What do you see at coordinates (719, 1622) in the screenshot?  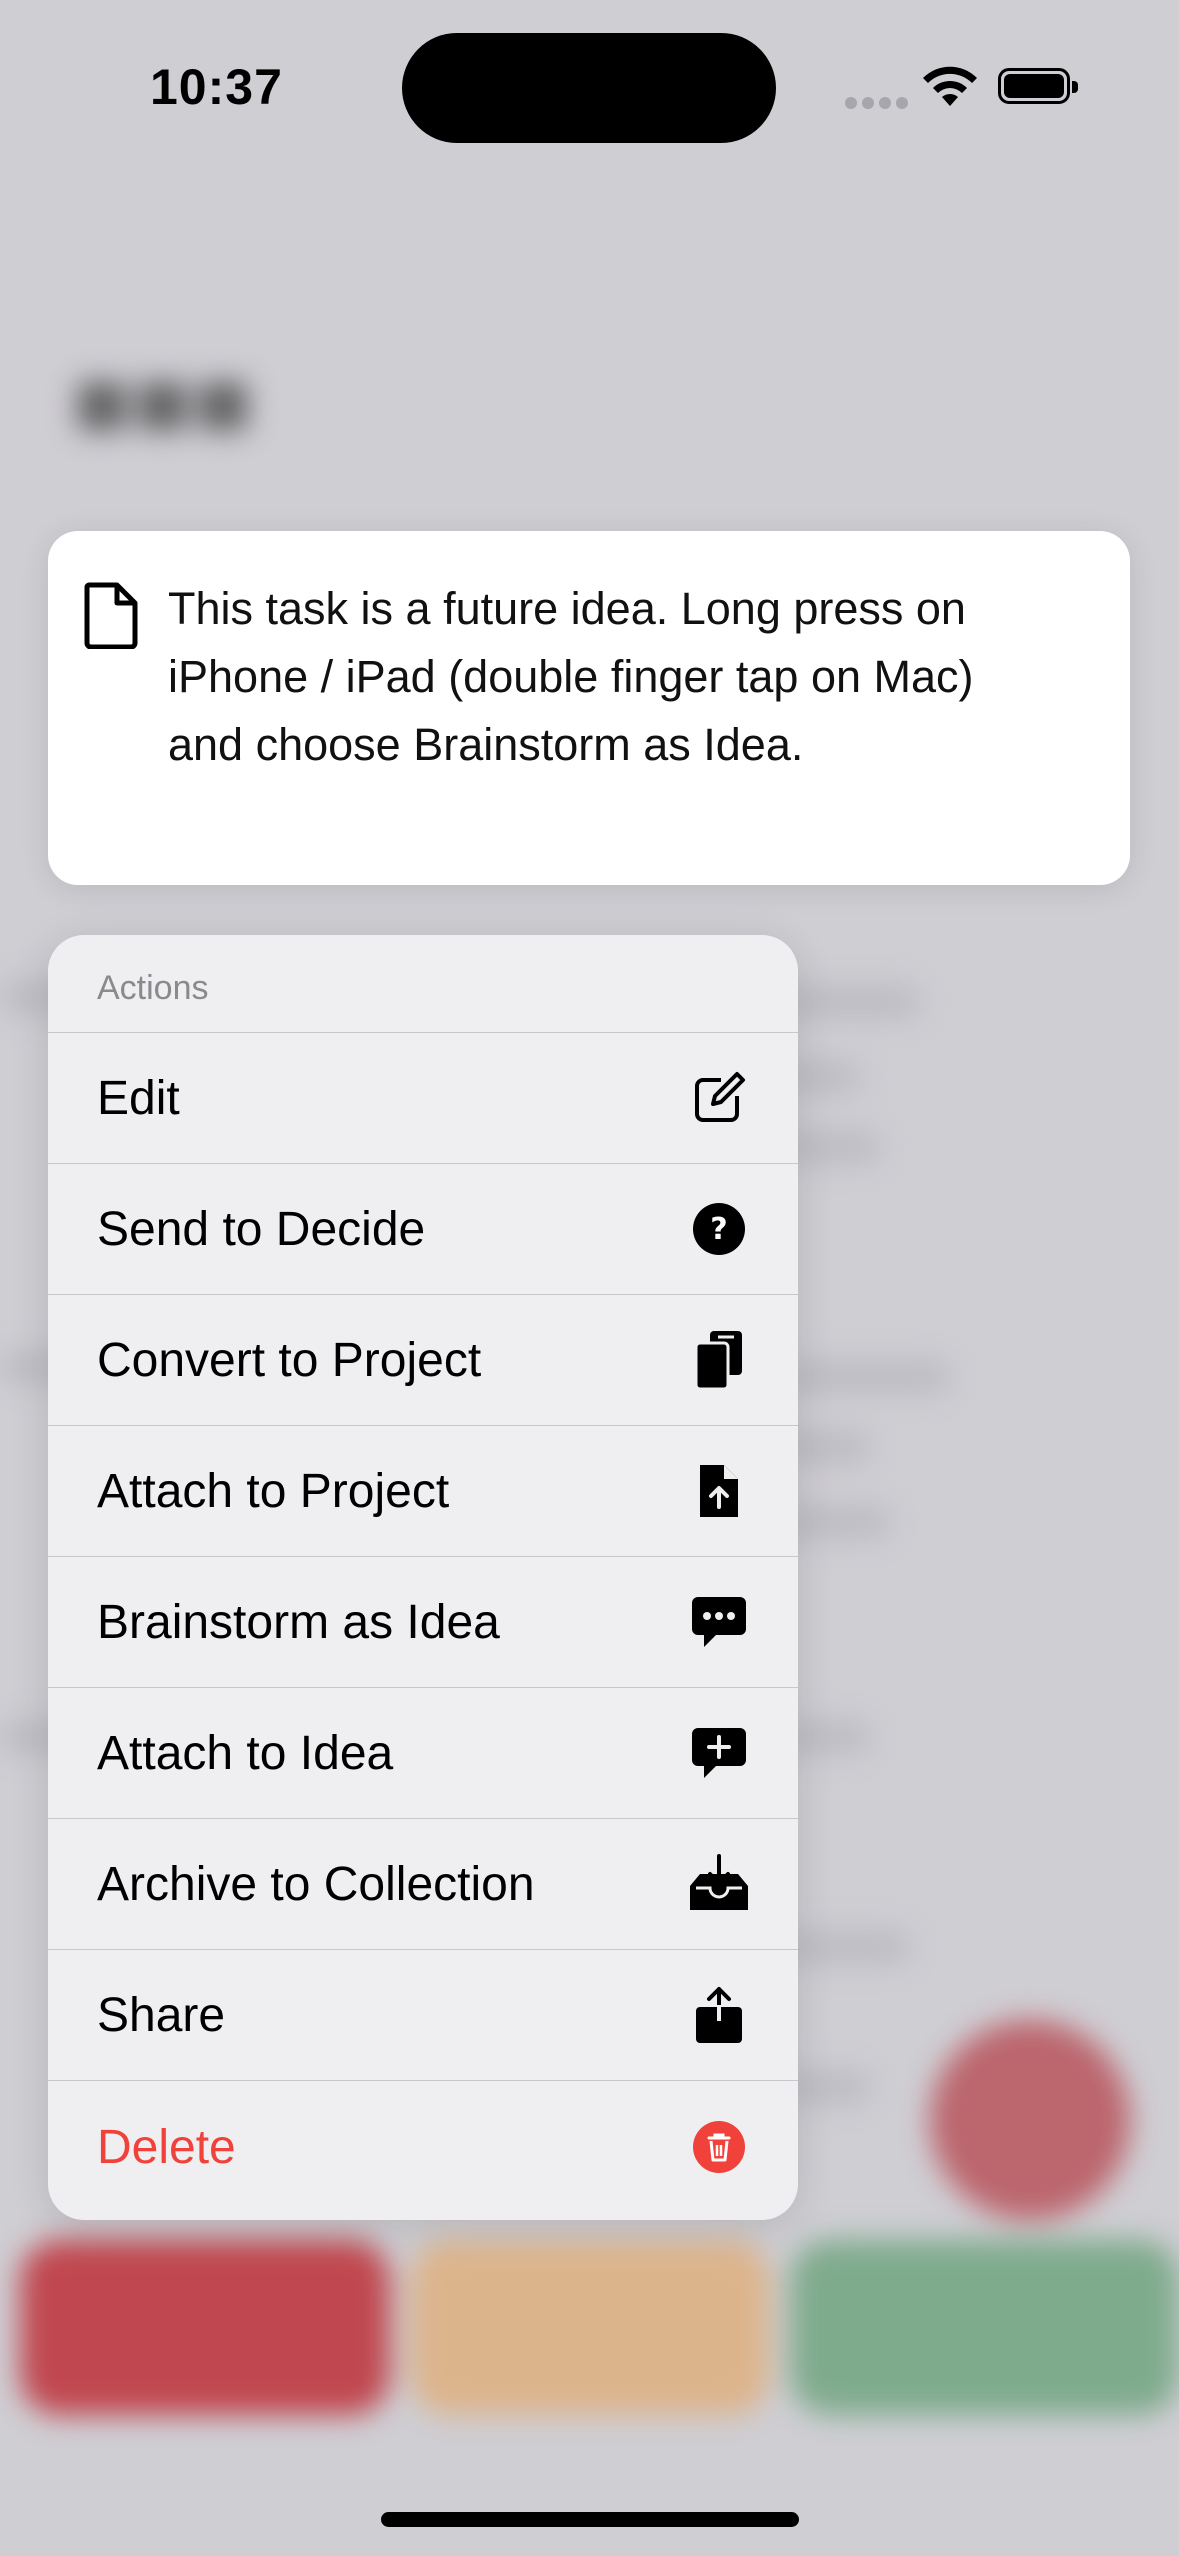 I see `speech-bubble-ellipsis-icon` at bounding box center [719, 1622].